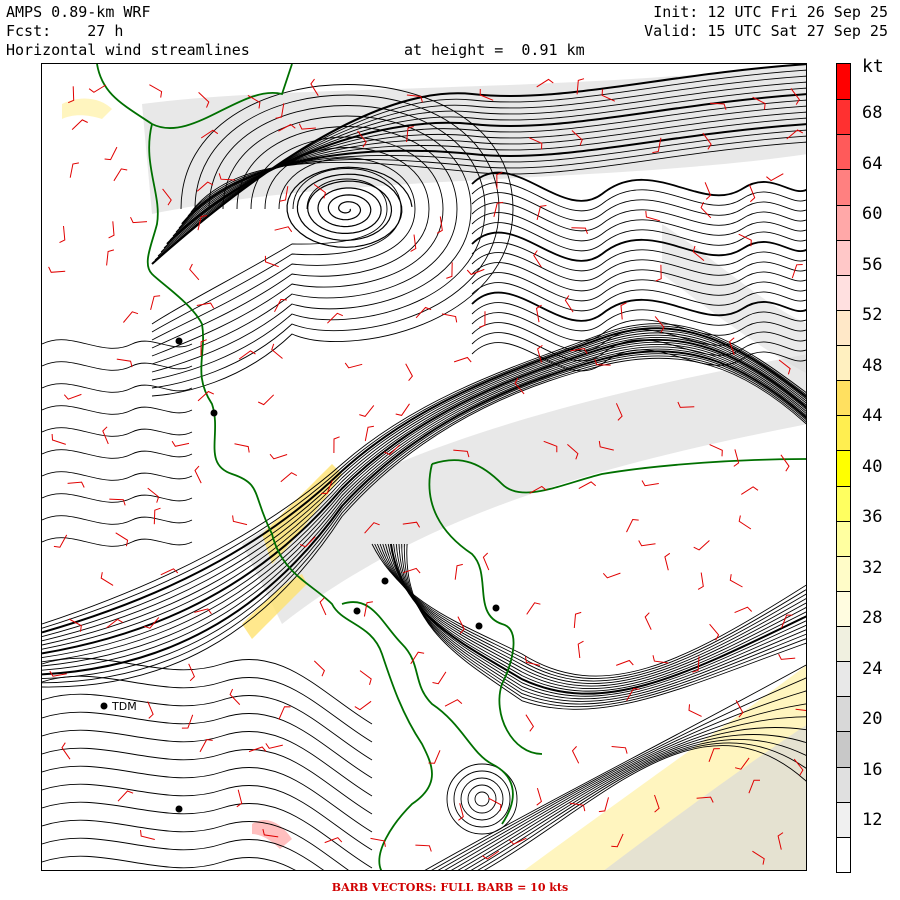 The image size is (900, 900). Describe the element at coordinates (872, 163) in the screenshot. I see `colorbar-label: 64` at that location.